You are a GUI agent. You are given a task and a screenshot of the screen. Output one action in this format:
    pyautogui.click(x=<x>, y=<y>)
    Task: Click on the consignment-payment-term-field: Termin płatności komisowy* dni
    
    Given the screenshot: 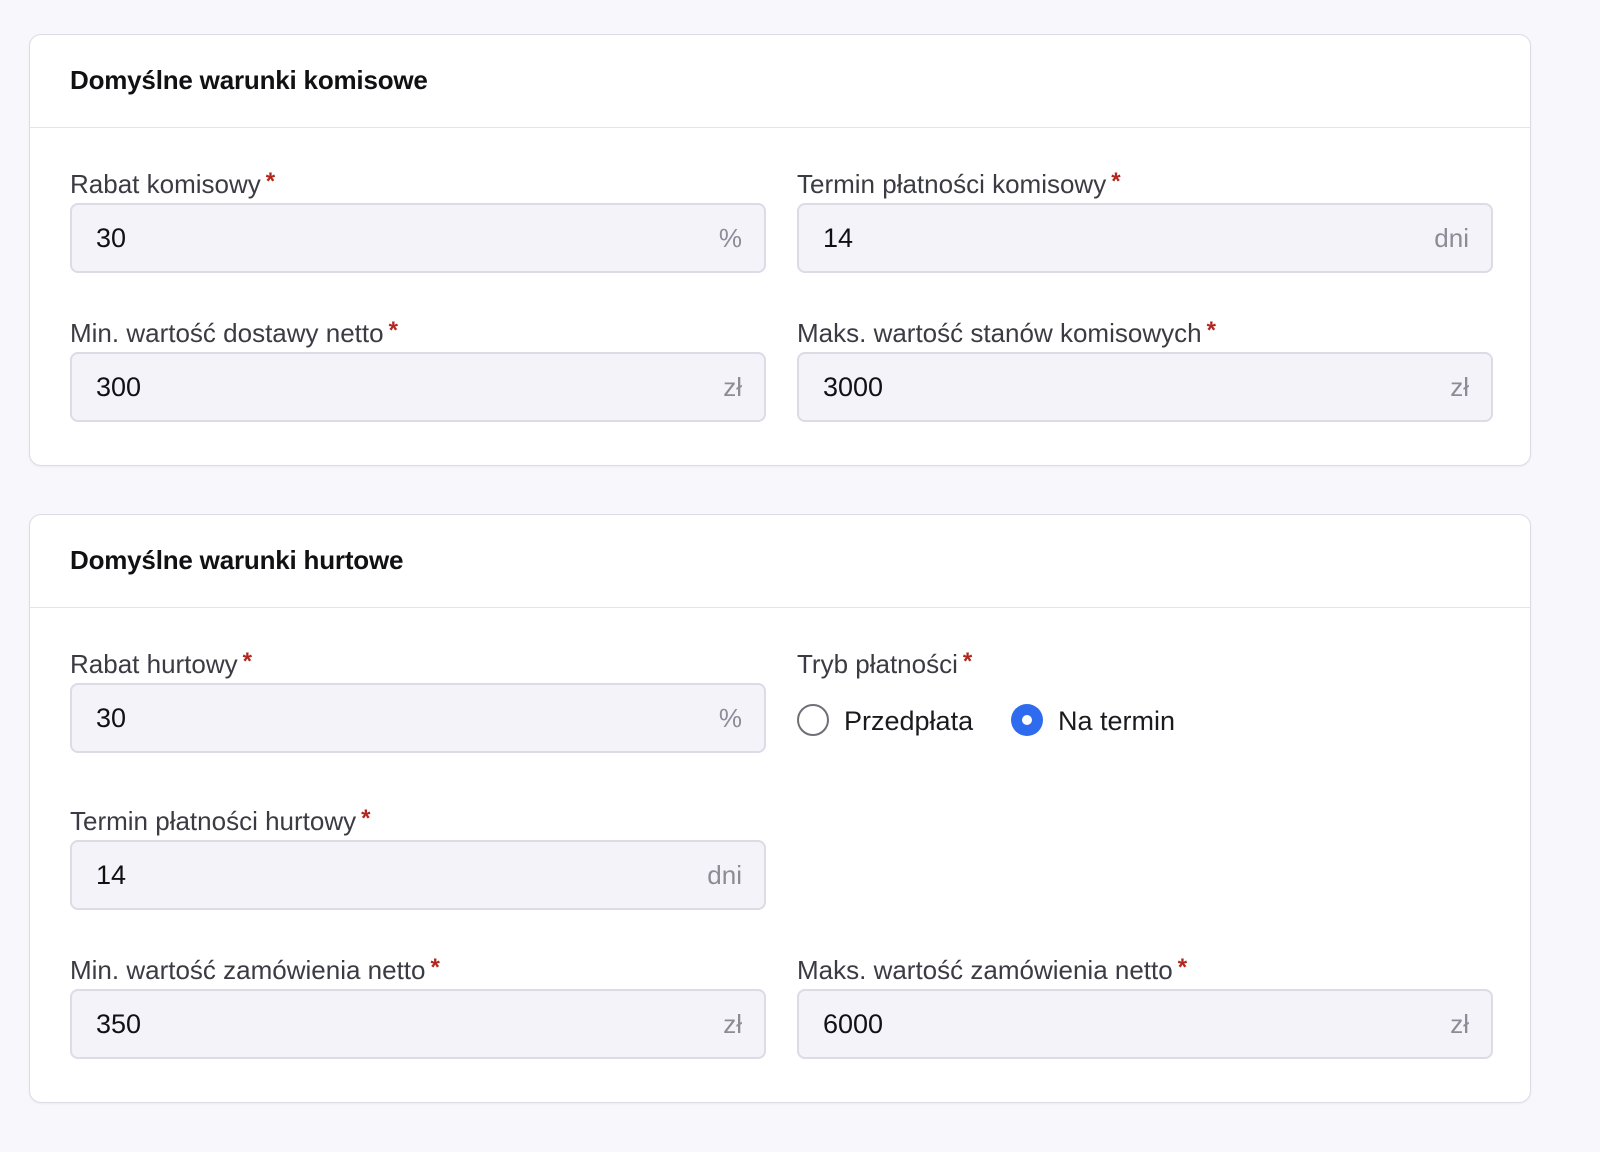 What is the action you would take?
    pyautogui.click(x=1145, y=220)
    